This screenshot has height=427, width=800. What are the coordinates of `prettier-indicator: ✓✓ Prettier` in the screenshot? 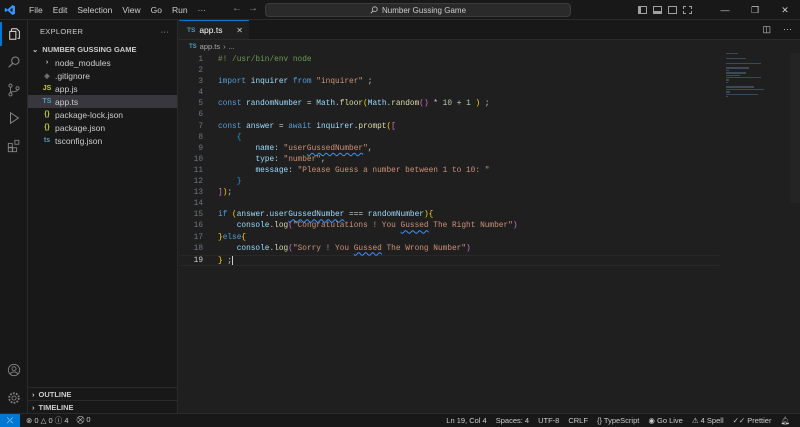 It's located at (752, 420).